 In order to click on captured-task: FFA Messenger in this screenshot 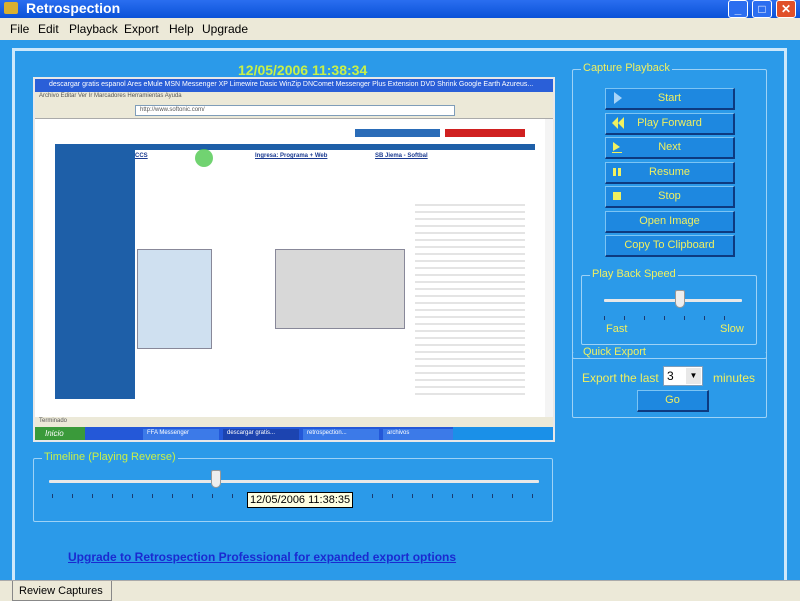, I will do `click(181, 434)`.